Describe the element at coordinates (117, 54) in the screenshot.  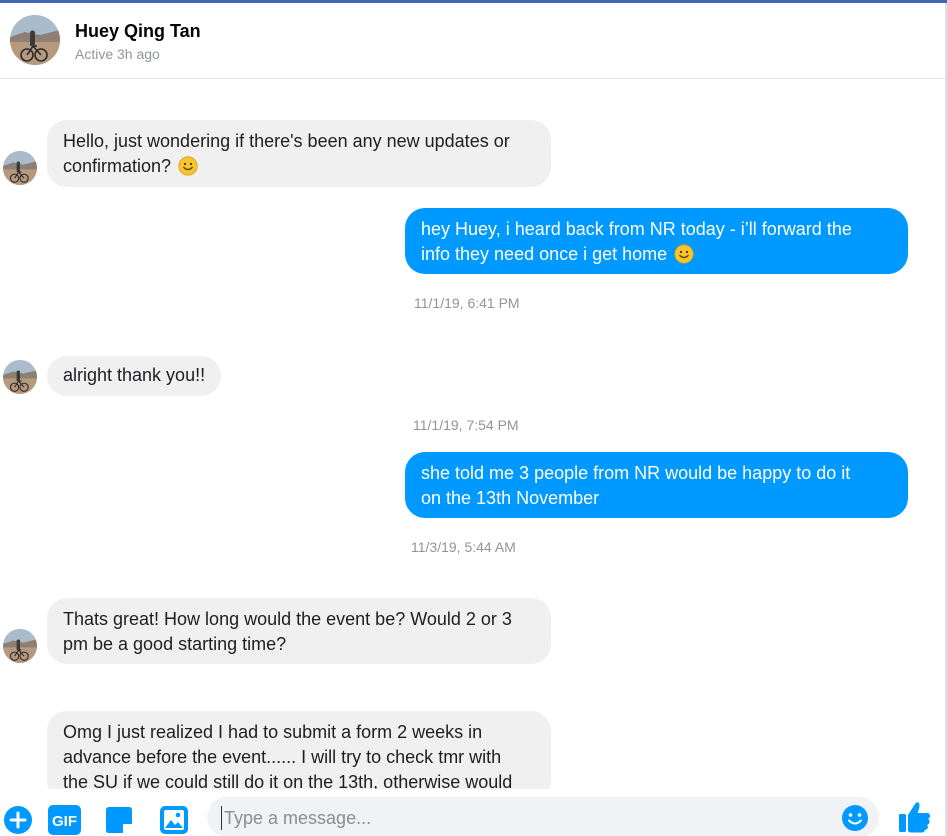
I see `active-status: Active 3h ago` at that location.